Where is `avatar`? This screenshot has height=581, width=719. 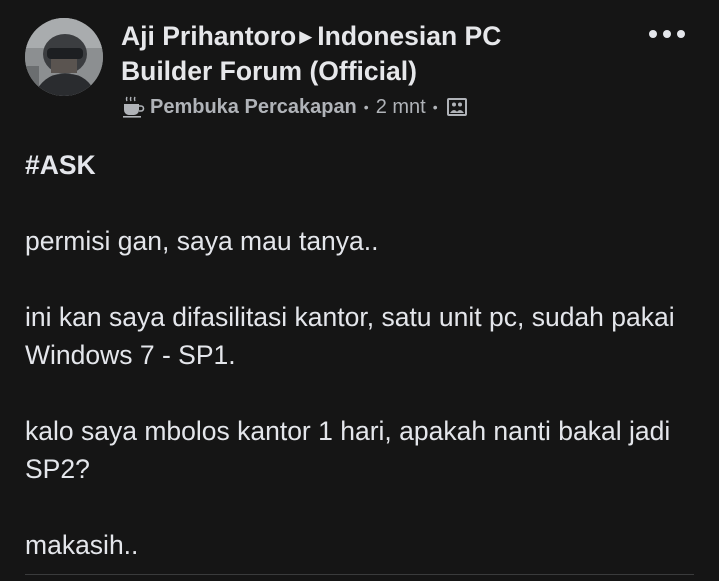 avatar is located at coordinates (64, 57).